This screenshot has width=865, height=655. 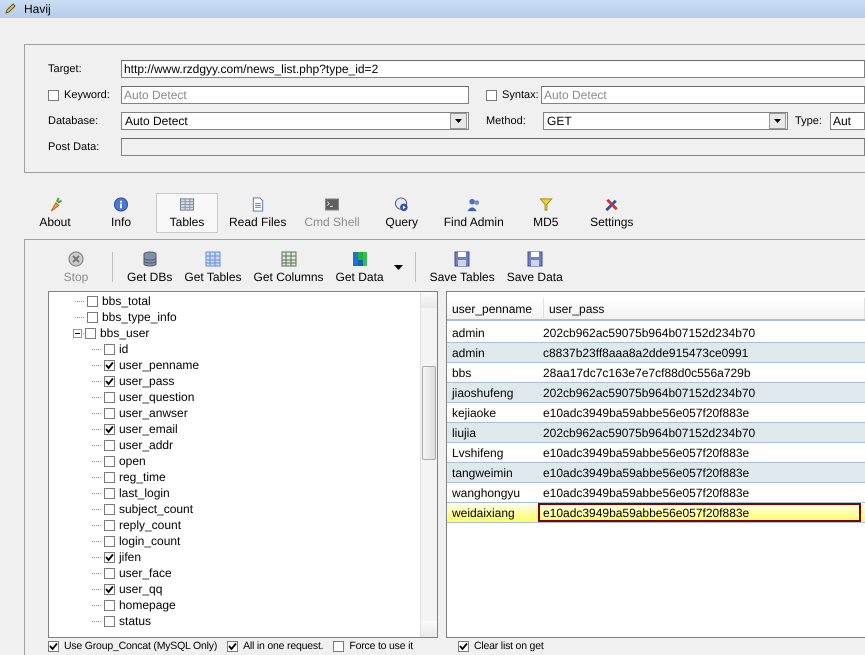 I want to click on table-row: admin c8837b23ff8aaa8a2dde915473ce0991, so click(x=656, y=353).